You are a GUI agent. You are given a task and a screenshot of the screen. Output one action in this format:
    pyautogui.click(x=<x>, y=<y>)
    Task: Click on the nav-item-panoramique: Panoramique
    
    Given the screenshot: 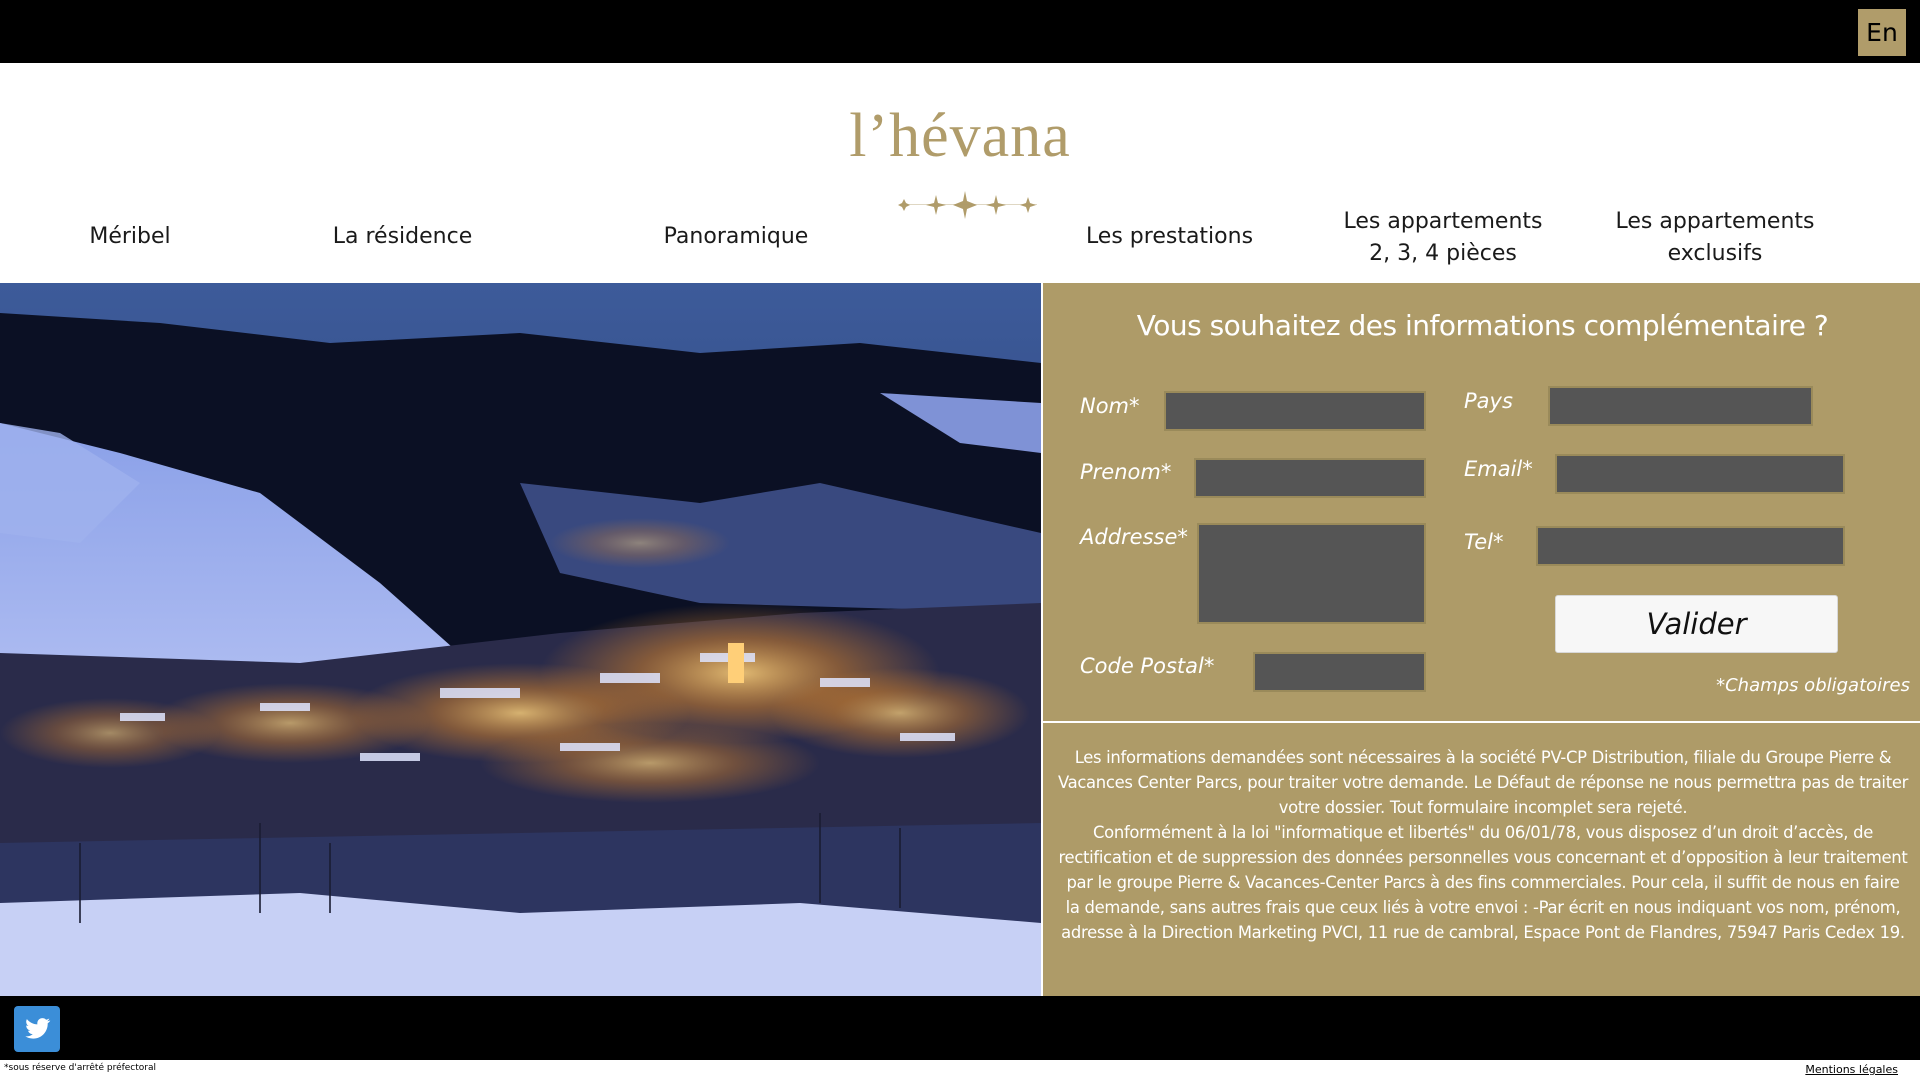 What is the action you would take?
    pyautogui.click(x=736, y=237)
    